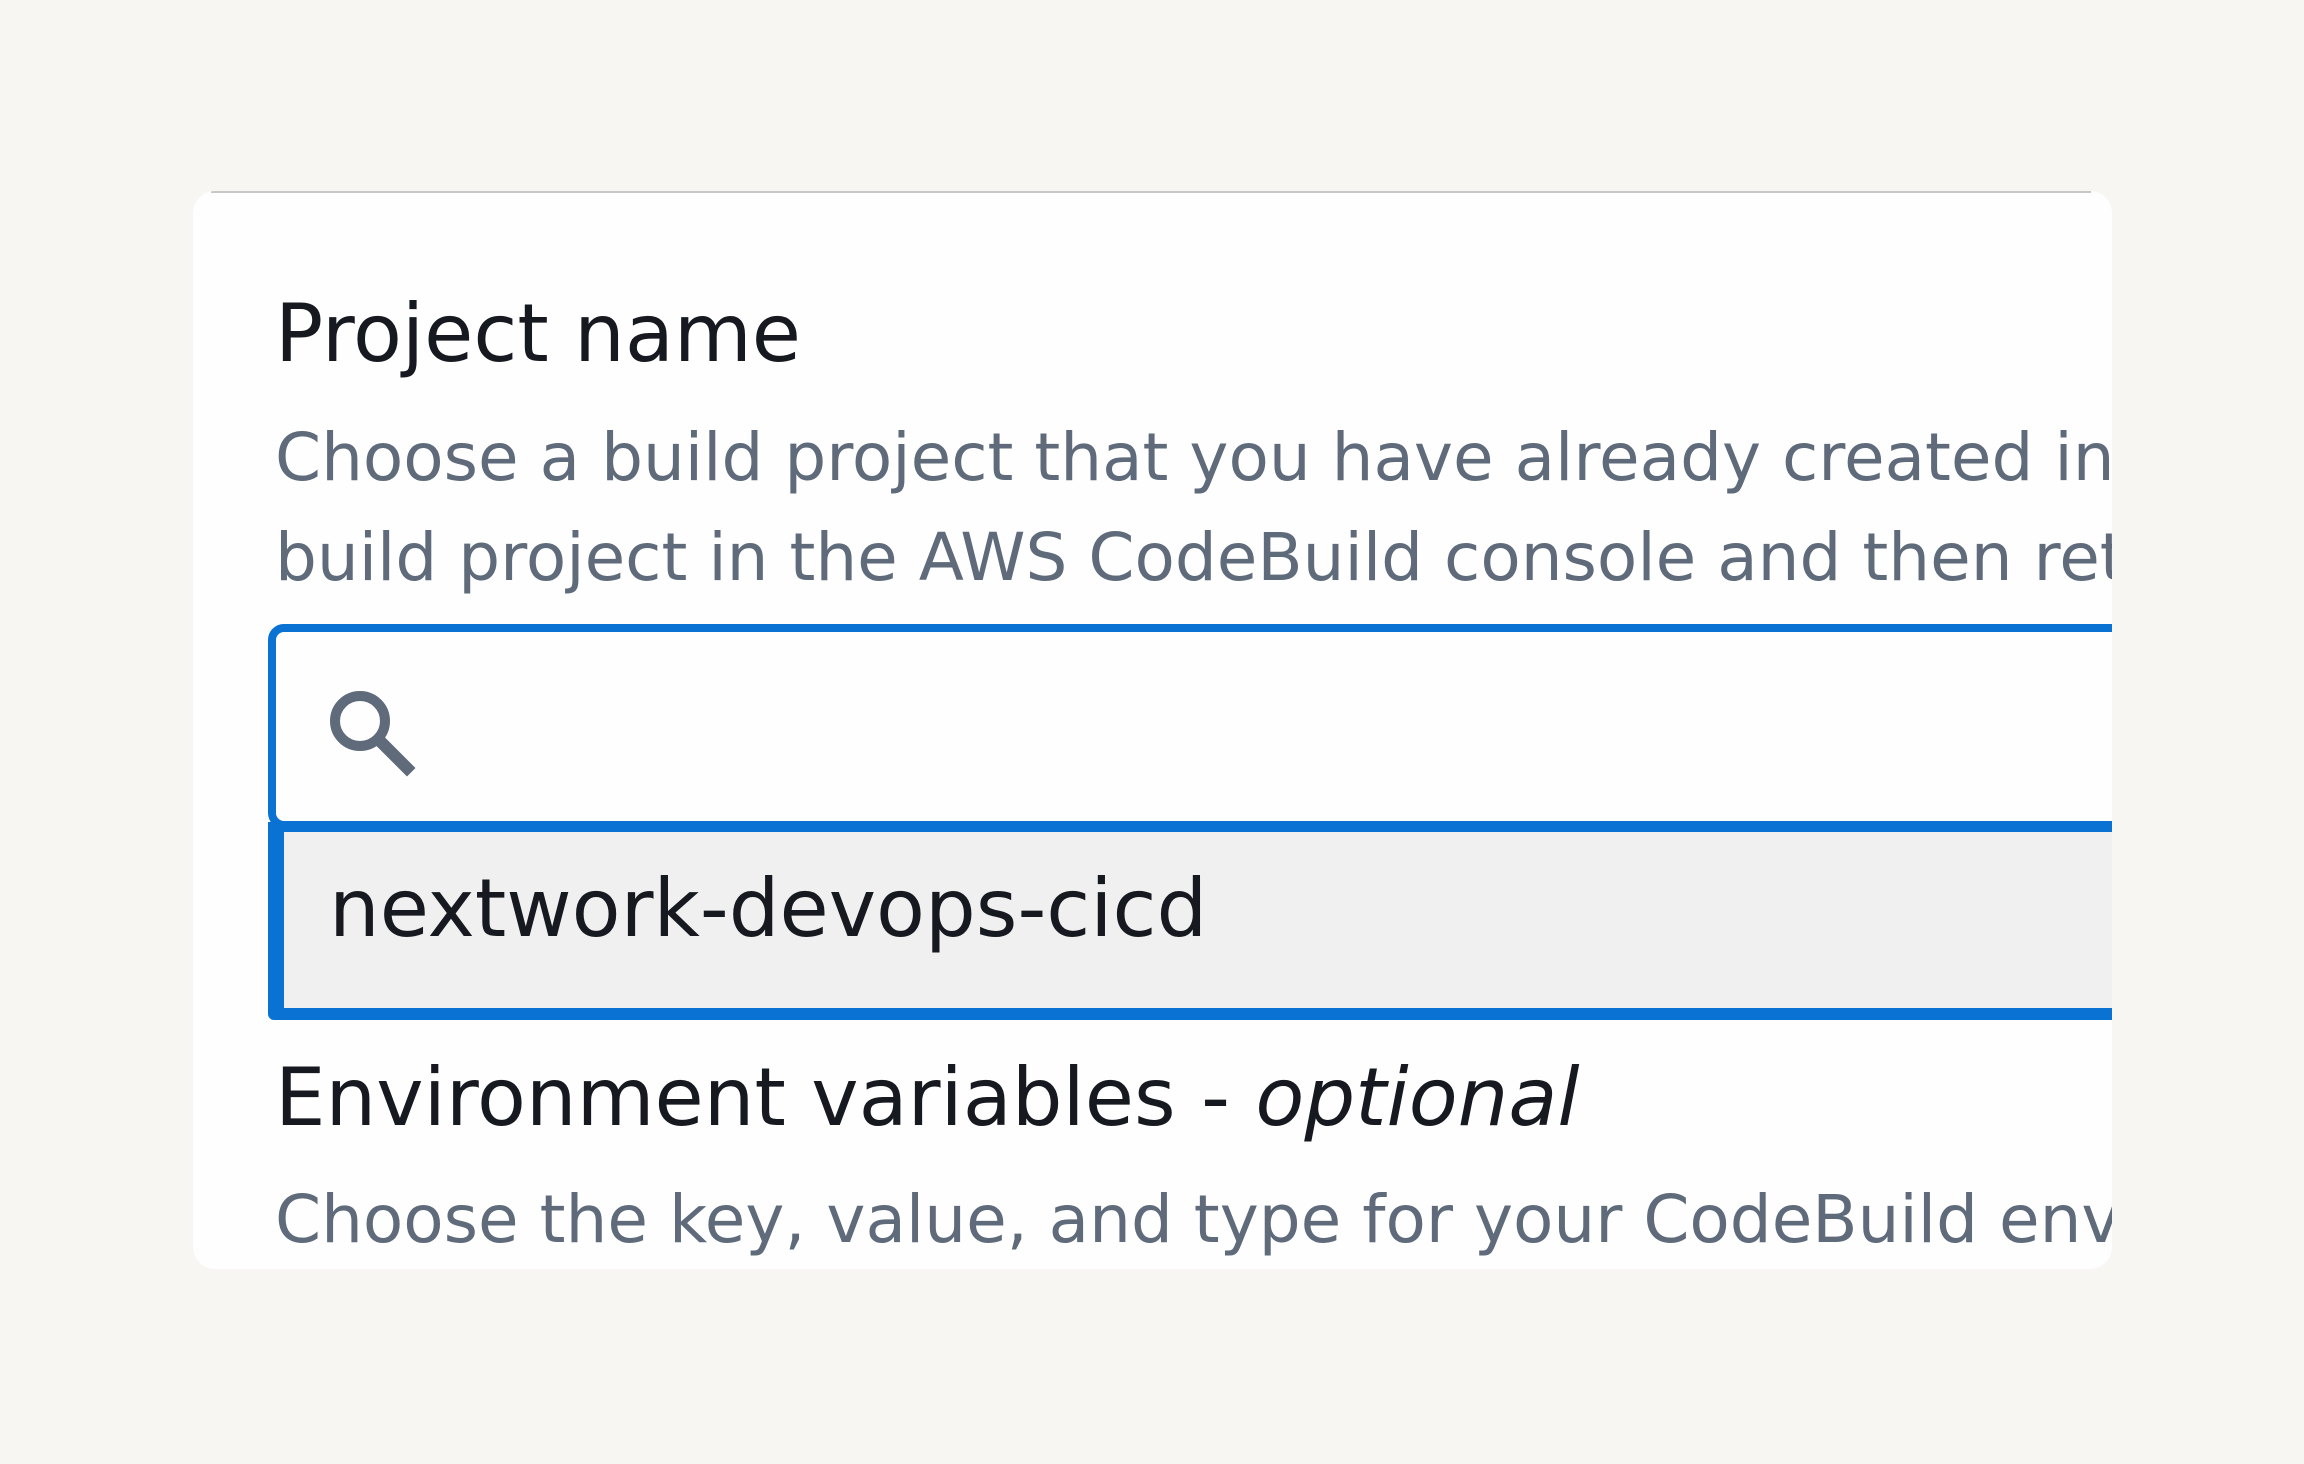 The width and height of the screenshot is (2304, 1464). I want to click on project-option-label: nextwork-devops-cicd, so click(768, 908).